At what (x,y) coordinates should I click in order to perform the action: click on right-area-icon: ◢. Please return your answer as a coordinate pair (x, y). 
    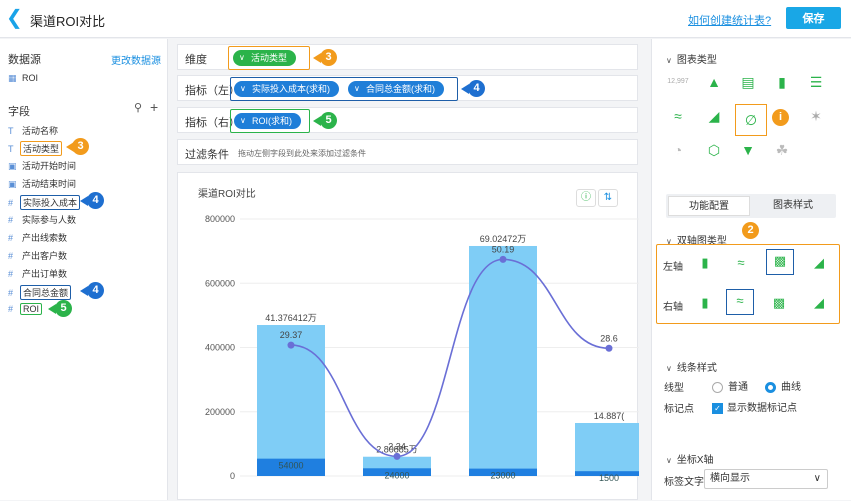
    Looking at the image, I should click on (819, 303).